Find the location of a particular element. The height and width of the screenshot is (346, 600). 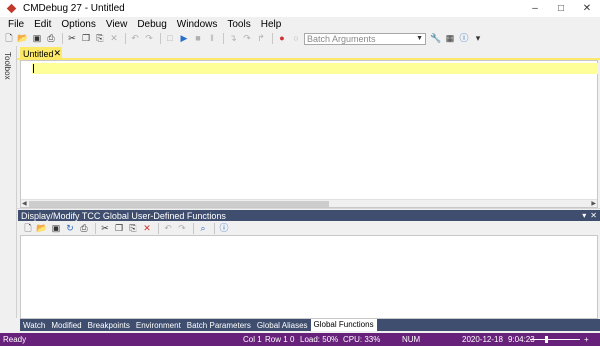

toolbox-strip is located at coordinates (8, 182).